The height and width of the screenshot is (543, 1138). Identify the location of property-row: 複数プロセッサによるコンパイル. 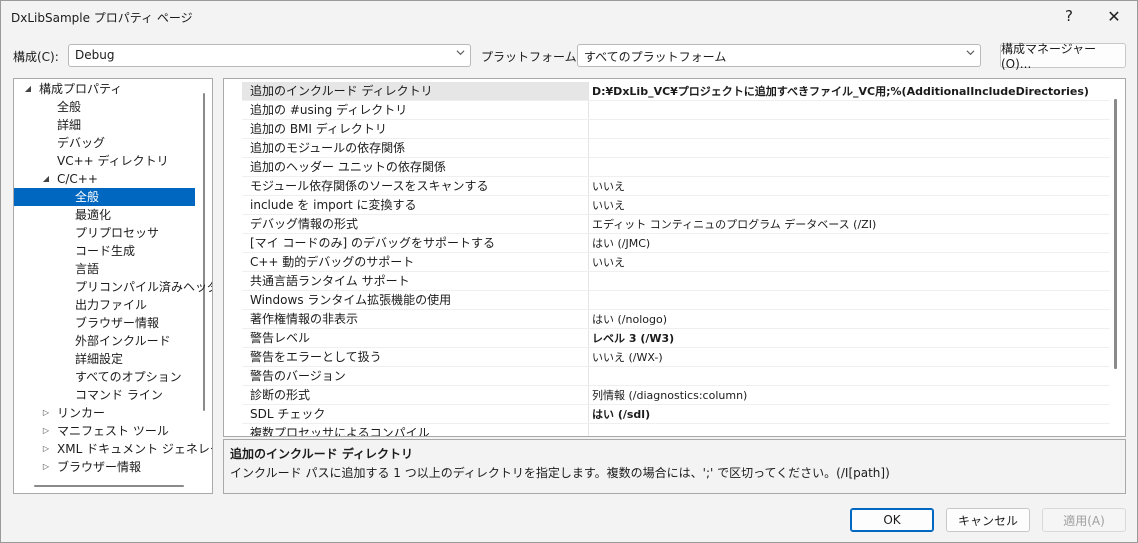
(667, 430).